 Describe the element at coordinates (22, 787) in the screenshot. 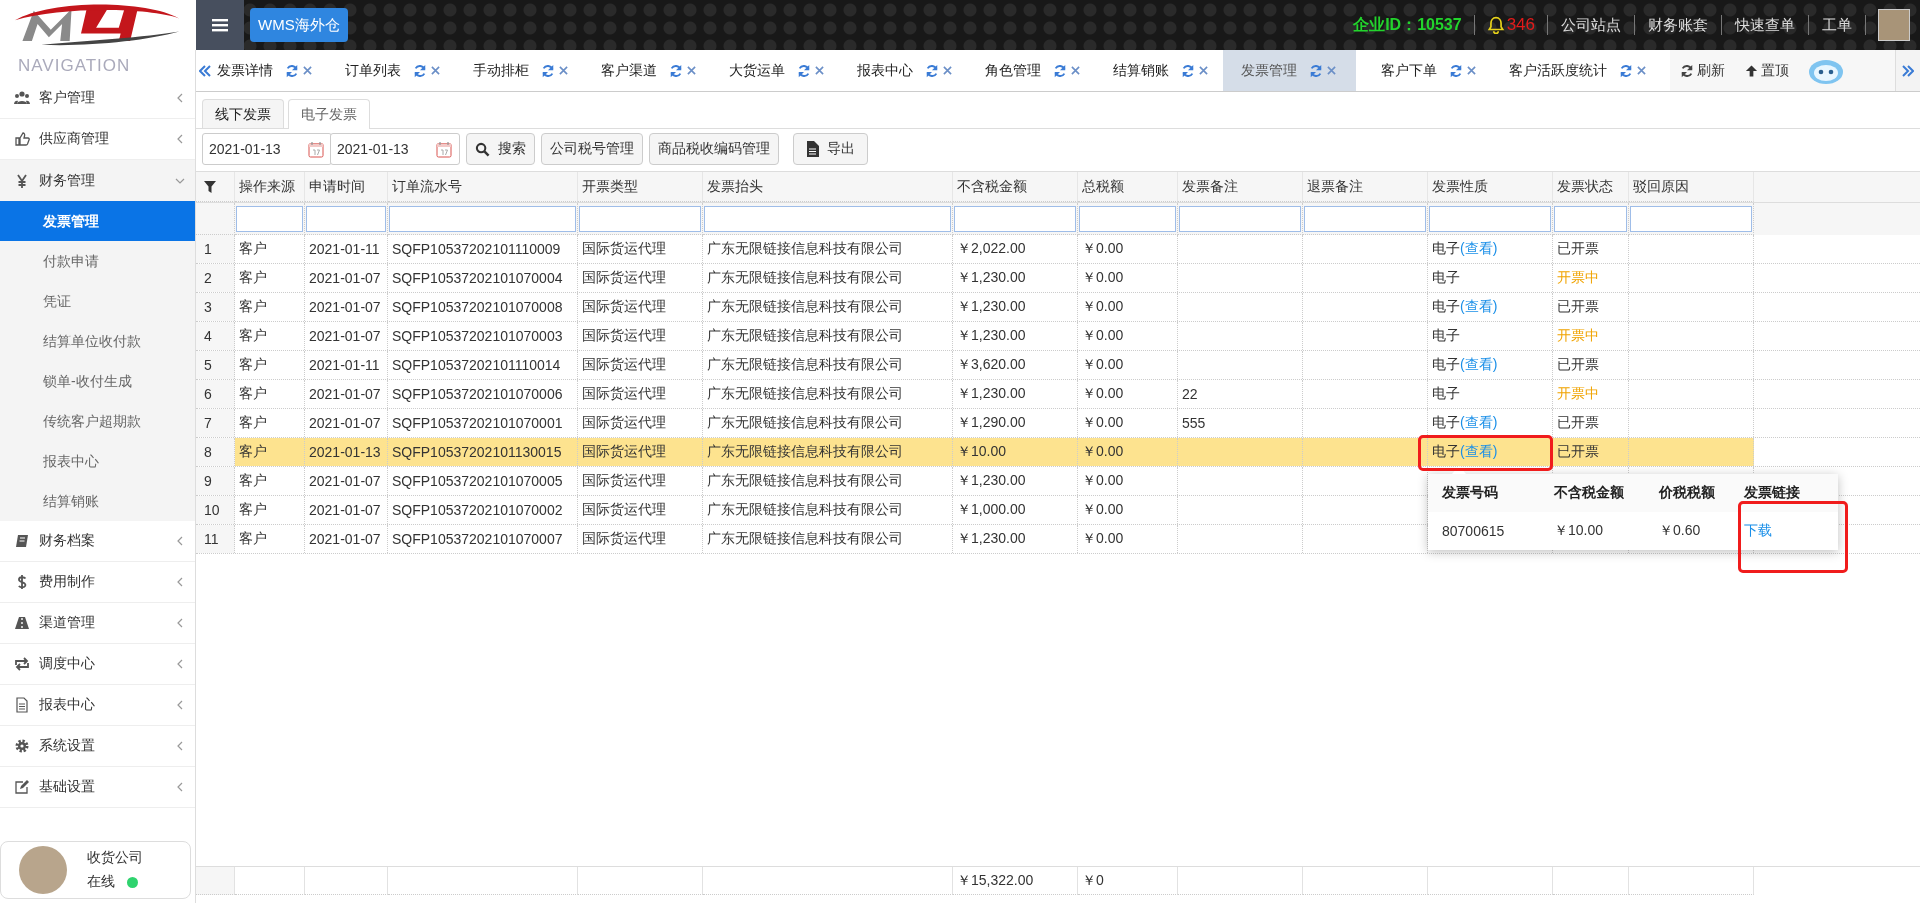

I see `edit-icon` at that location.